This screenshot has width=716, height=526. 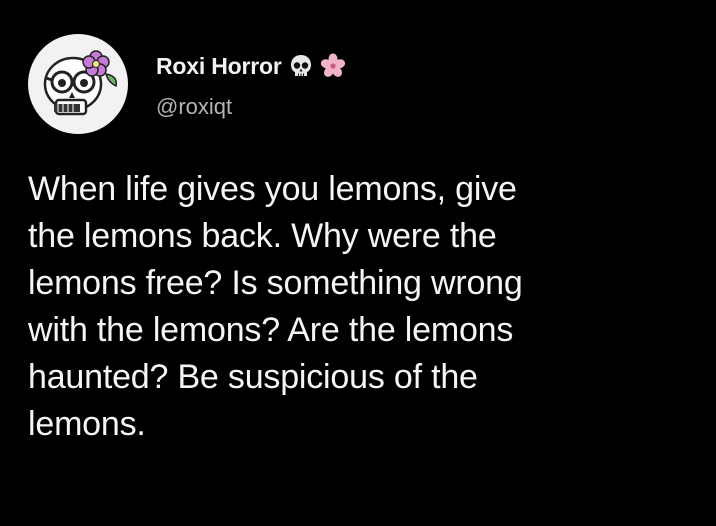 I want to click on tweet-text-line: lemons free? Is something wrong, so click(x=275, y=283).